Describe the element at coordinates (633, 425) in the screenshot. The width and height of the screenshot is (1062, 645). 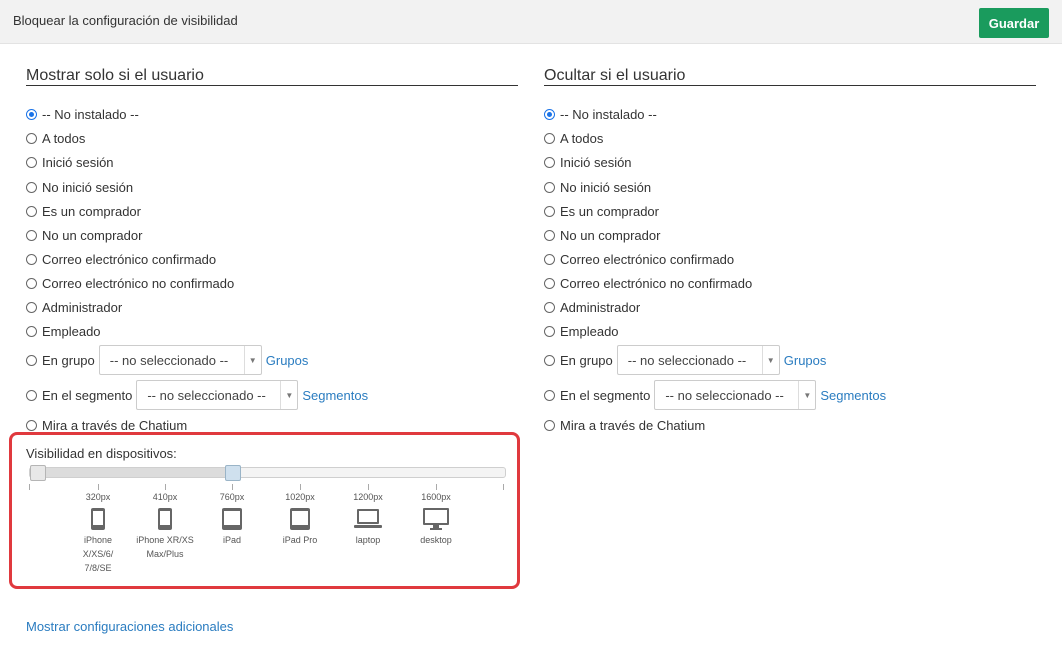
I see `option-label: Mira a través de Chatium` at that location.